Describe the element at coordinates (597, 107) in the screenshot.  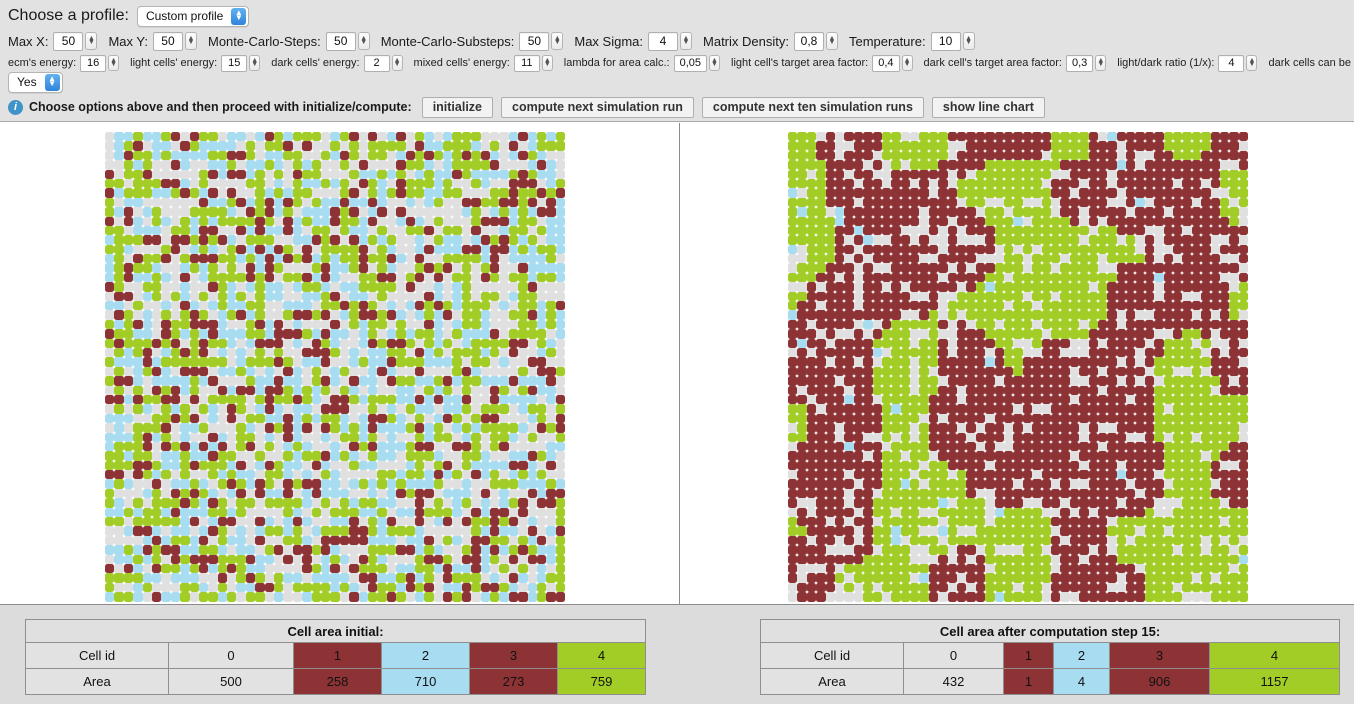
I see `button-compute-next-simulation-run: compute next simulation run` at that location.